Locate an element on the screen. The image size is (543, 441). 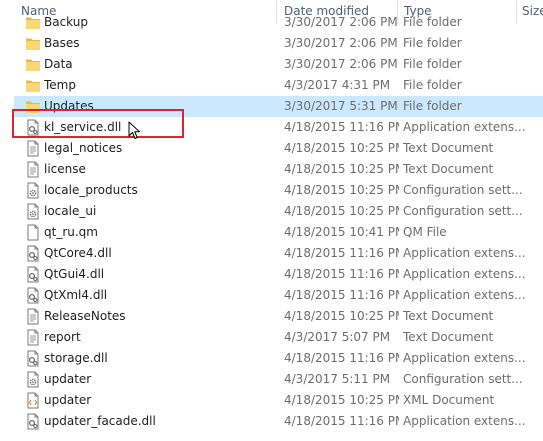
file-row: Data 3/30/2017 2:06 PM File folder is located at coordinates (278, 64).